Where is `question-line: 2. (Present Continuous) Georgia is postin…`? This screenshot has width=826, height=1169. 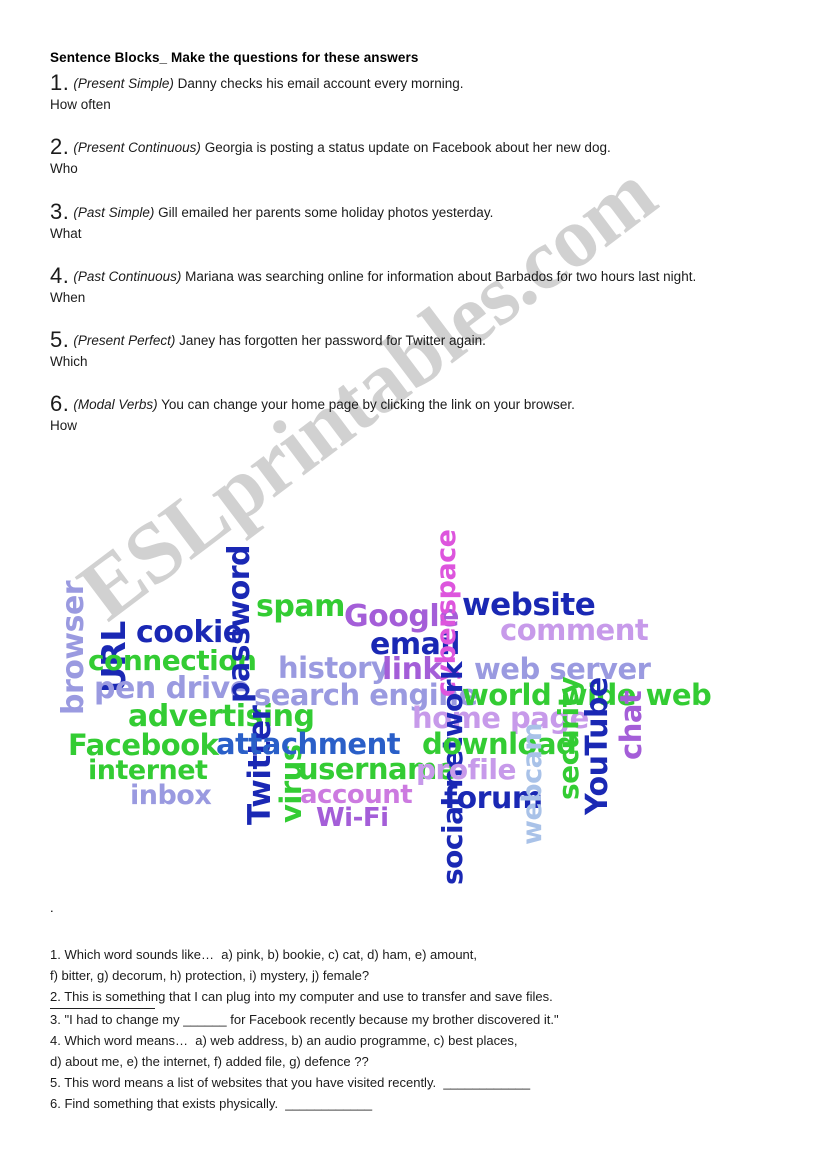
question-line: 2. (Present Continuous) Georgia is postin… is located at coordinates (400, 157).